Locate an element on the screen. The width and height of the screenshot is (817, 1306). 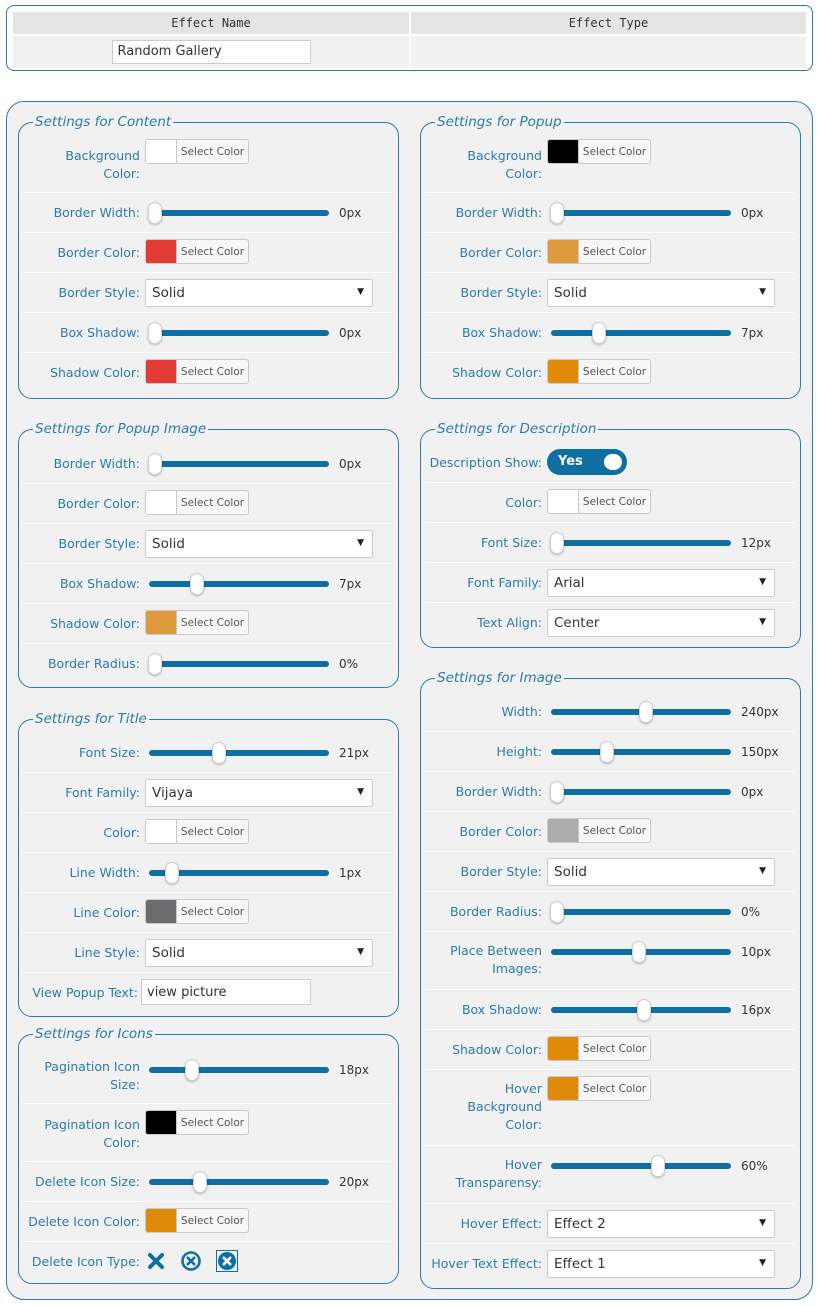
description-show-toggle: Yes is located at coordinates (587, 462).